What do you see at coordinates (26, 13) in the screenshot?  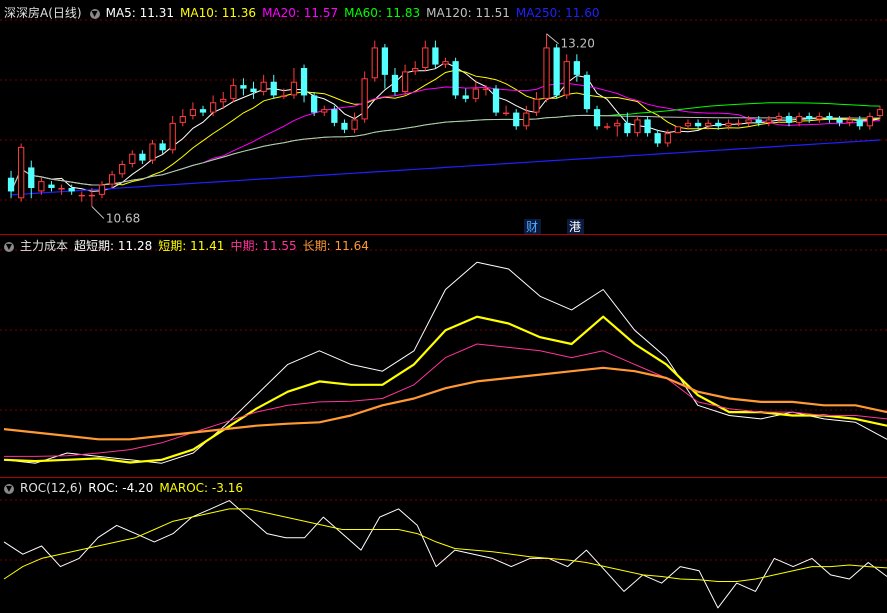 I see `stock-name: 深深房A` at bounding box center [26, 13].